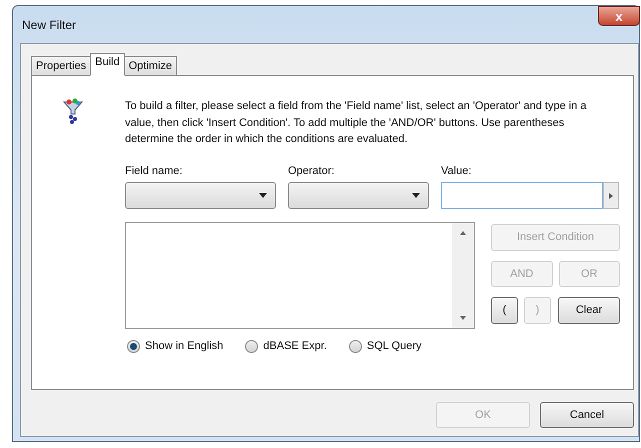  What do you see at coordinates (61, 66) in the screenshot?
I see `tab: Properties` at bounding box center [61, 66].